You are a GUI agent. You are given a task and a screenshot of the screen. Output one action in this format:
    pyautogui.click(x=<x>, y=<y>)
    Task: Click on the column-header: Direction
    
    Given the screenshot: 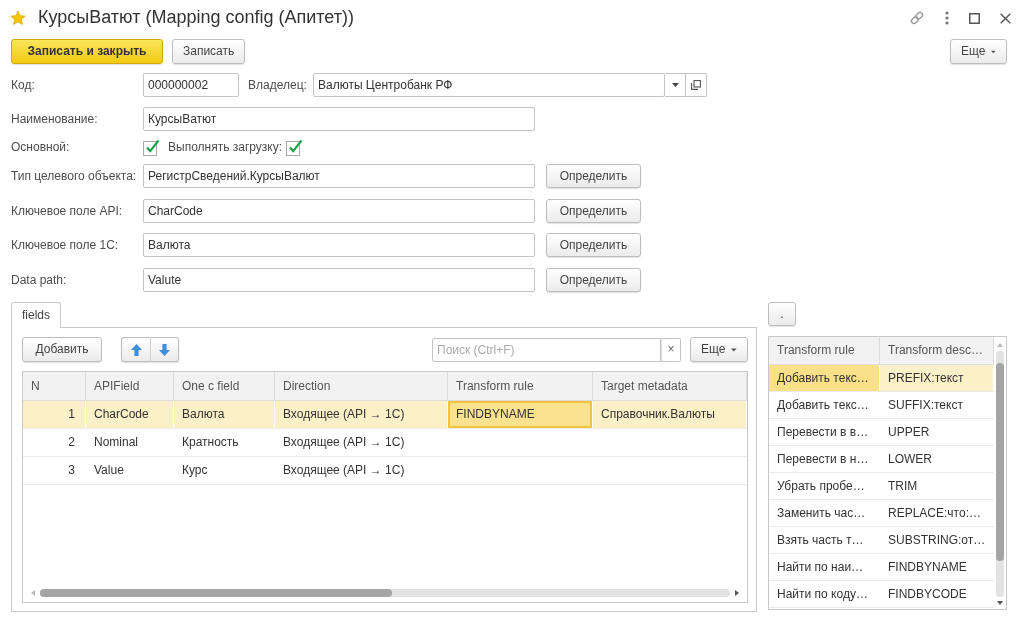 What is the action you would take?
    pyautogui.click(x=361, y=386)
    